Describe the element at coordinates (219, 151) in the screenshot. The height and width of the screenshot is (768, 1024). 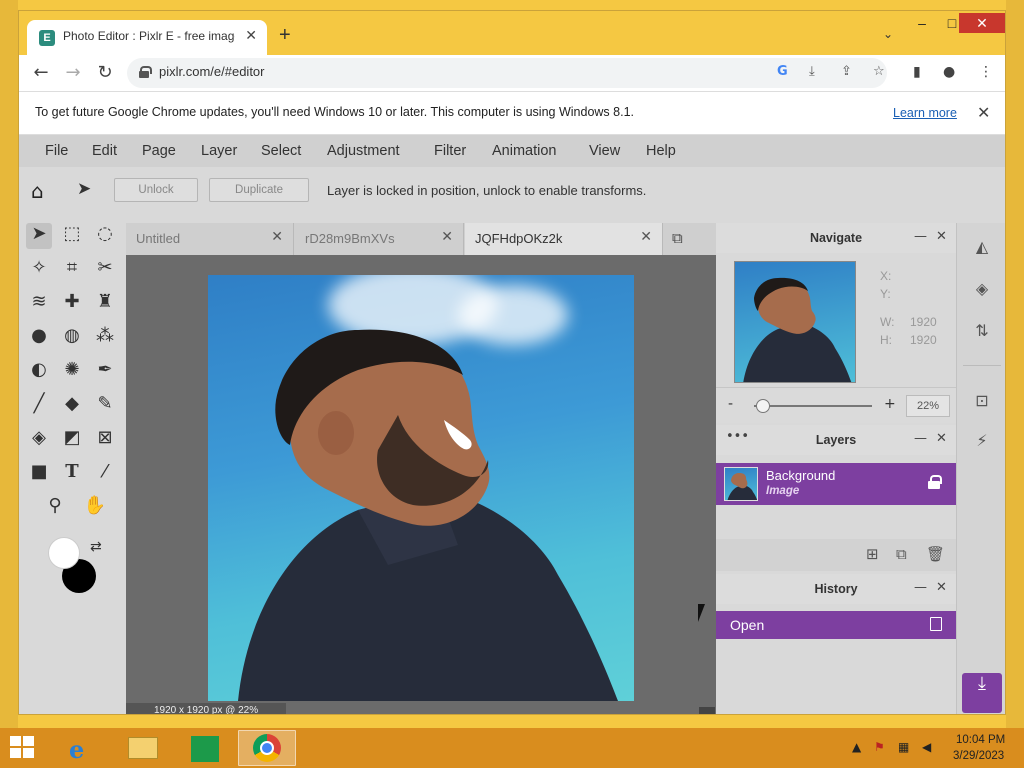
I see `menu-layer: Layer` at that location.